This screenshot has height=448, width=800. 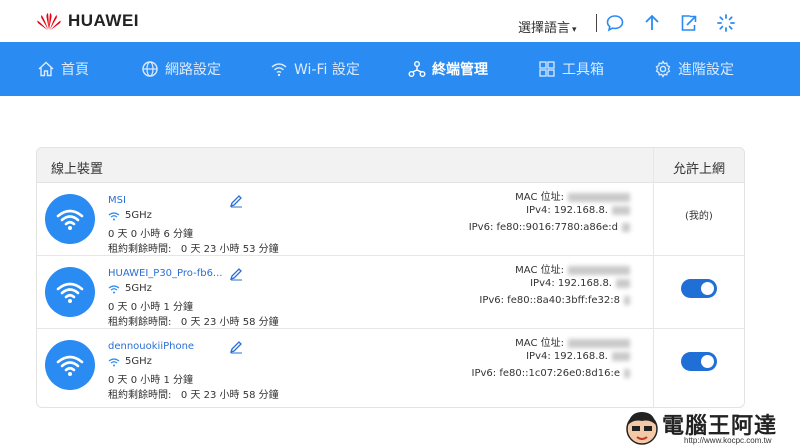 What do you see at coordinates (642, 428) in the screenshot?
I see `mascot-icon` at bounding box center [642, 428].